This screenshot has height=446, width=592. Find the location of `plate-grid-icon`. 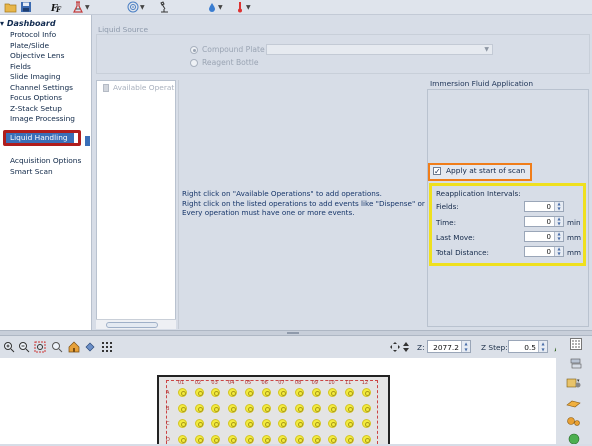

plate-grid-icon is located at coordinates (576, 345).